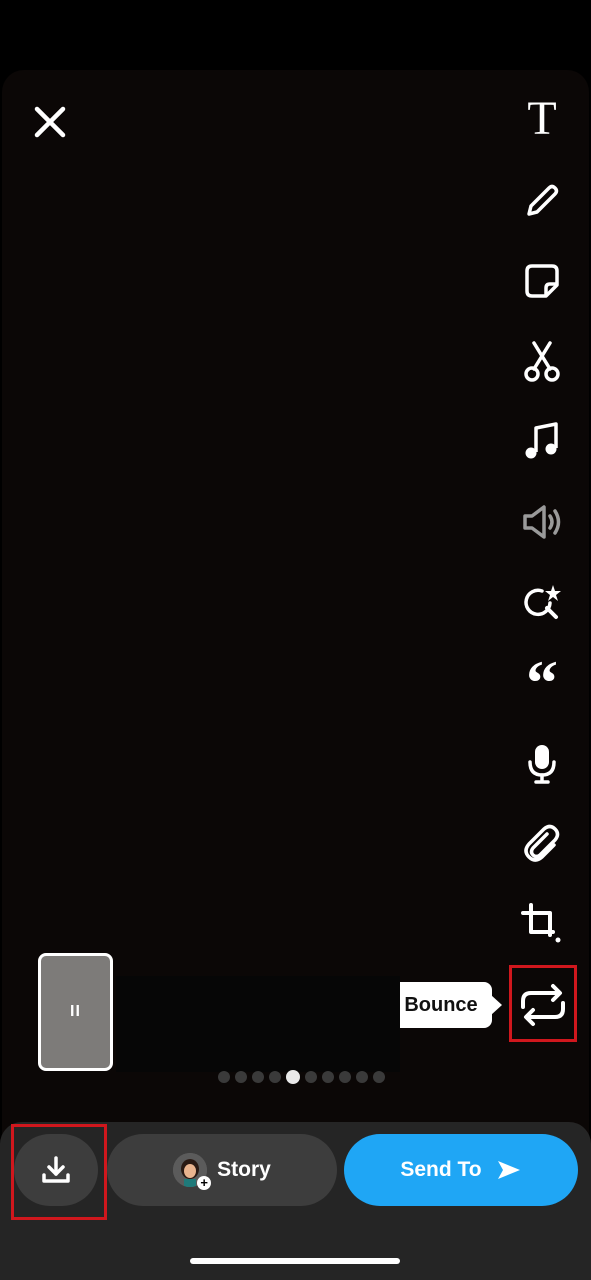 This screenshot has width=591, height=1280. Describe the element at coordinates (441, 1169) in the screenshot. I see `send-to-label: Send To` at that location.